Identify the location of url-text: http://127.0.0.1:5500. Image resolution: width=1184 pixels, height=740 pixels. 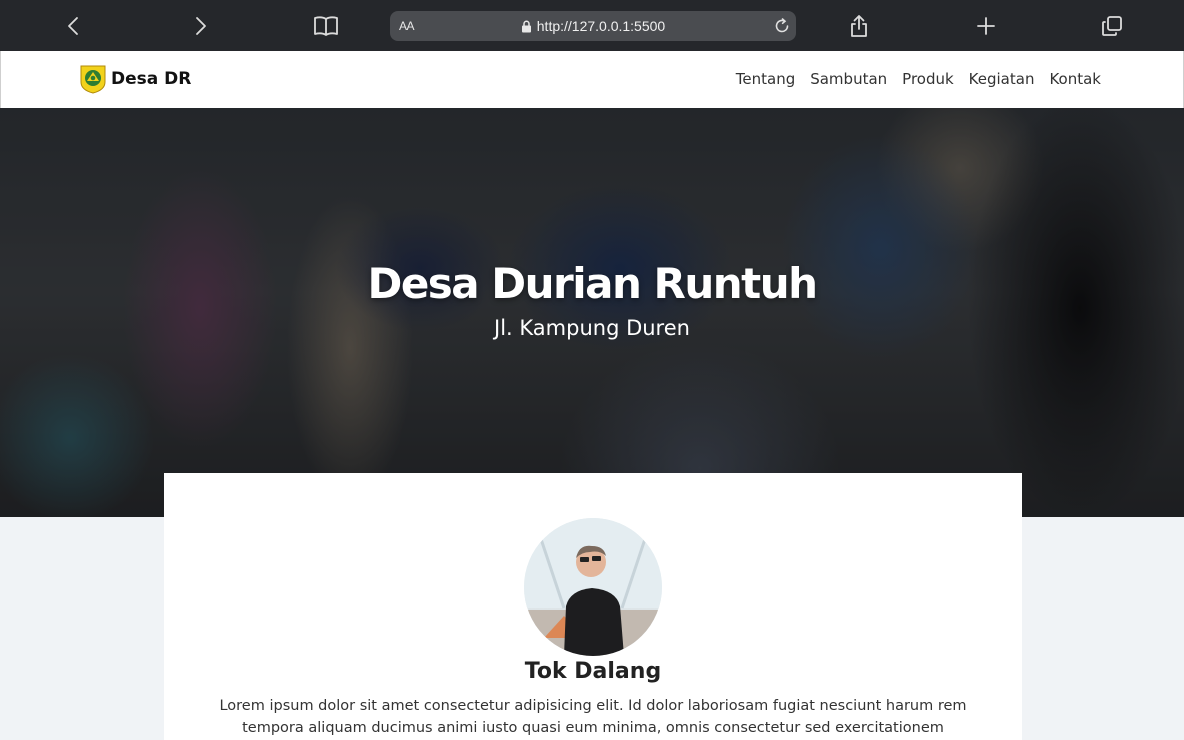
(601, 26).